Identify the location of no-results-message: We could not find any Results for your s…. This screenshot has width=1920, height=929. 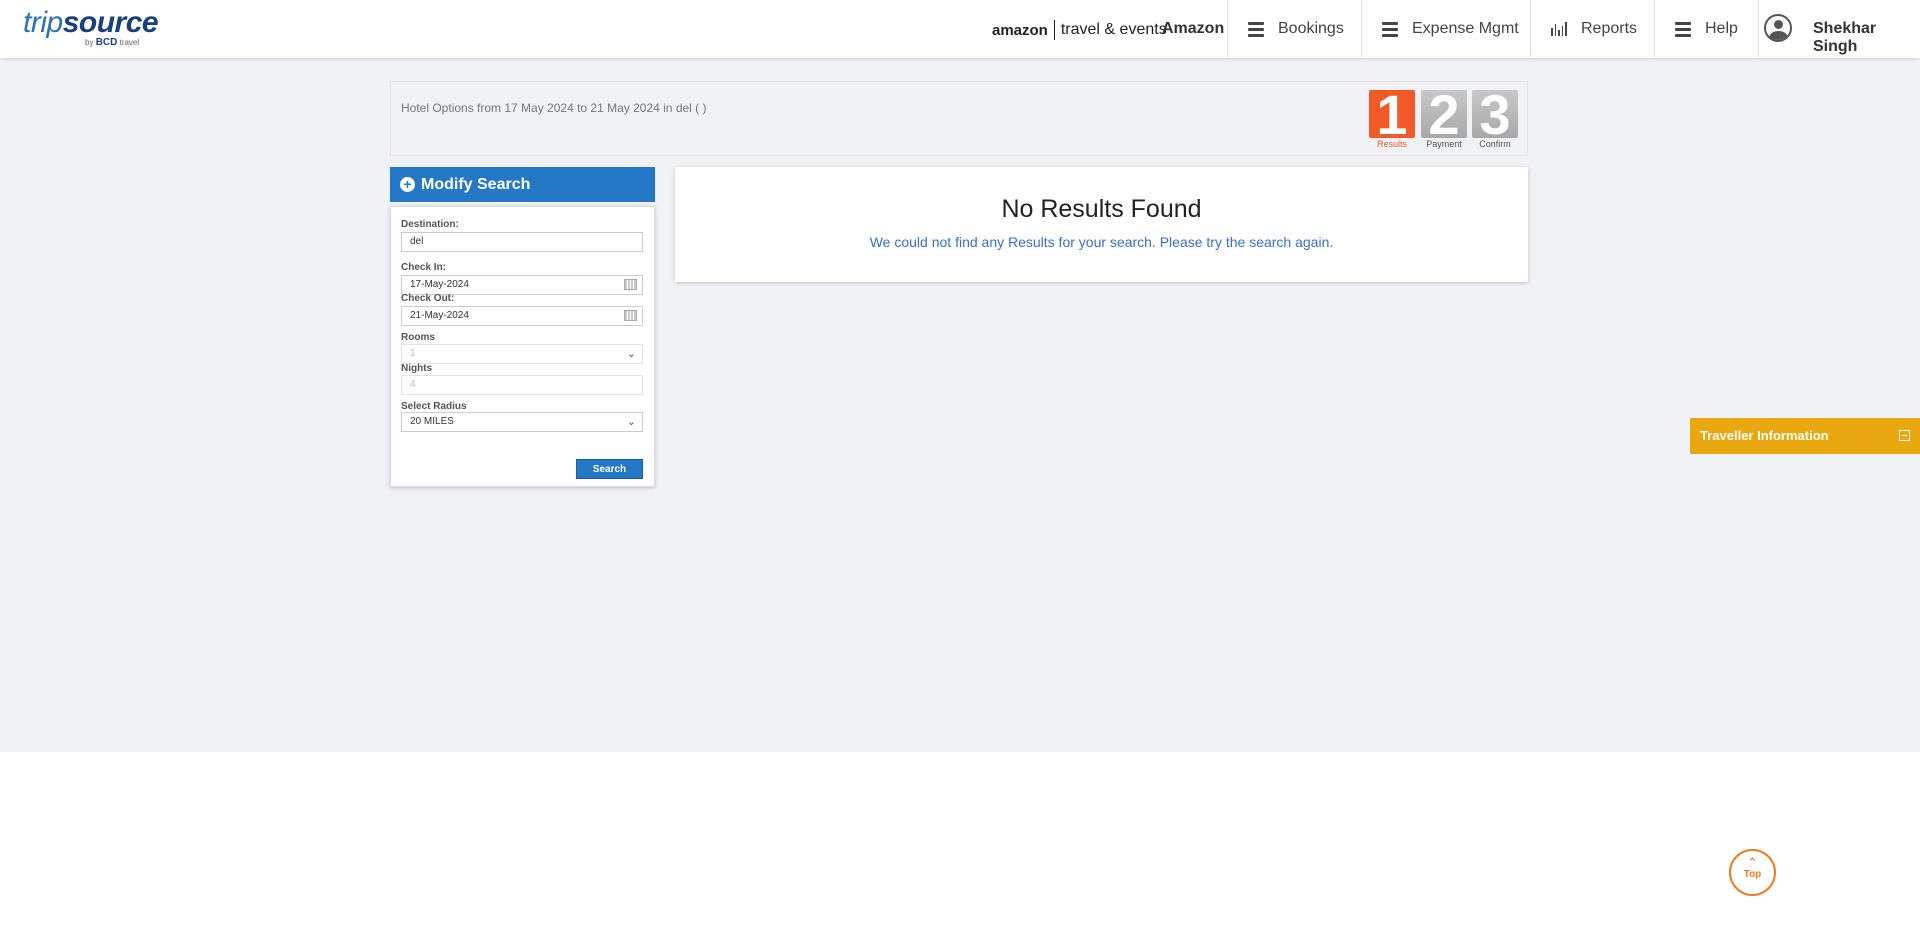
(1101, 242).